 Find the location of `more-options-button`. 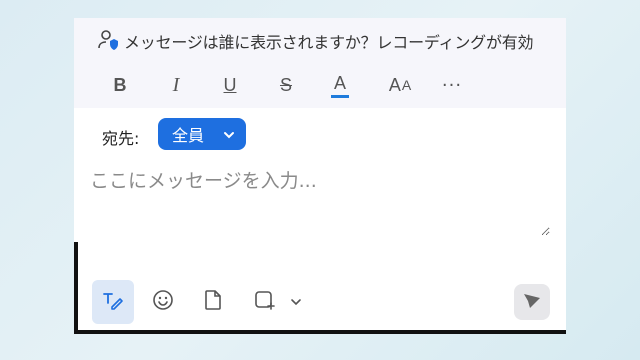

more-options-button is located at coordinates (296, 302).